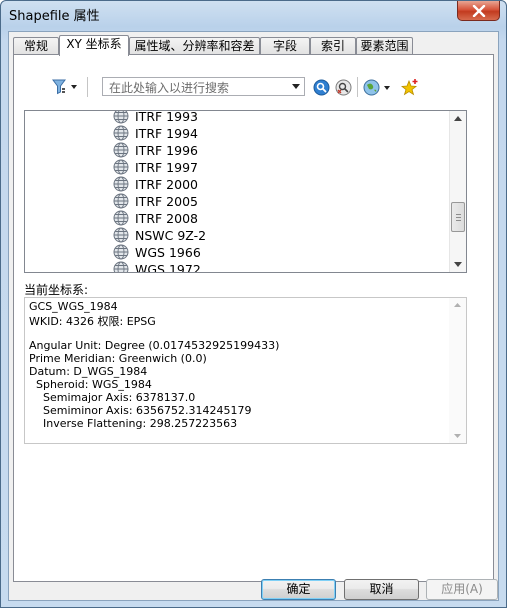 The height and width of the screenshot is (608, 507). Describe the element at coordinates (166, 150) in the screenshot. I see `crs-item-label: ITRF 1996` at that location.